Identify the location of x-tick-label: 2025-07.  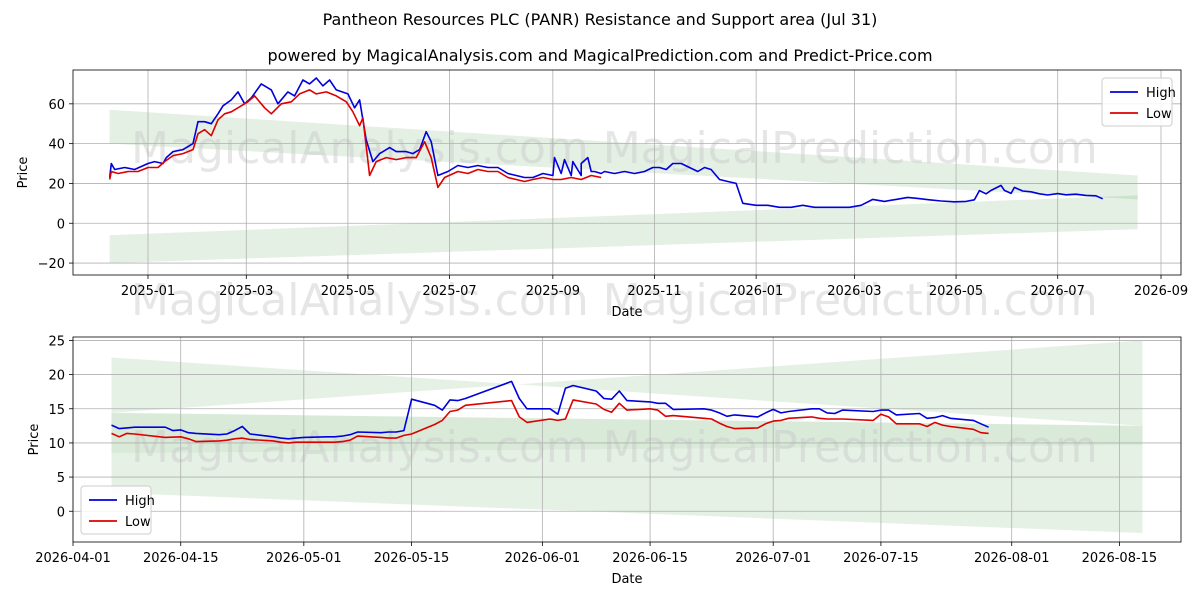
(449, 291).